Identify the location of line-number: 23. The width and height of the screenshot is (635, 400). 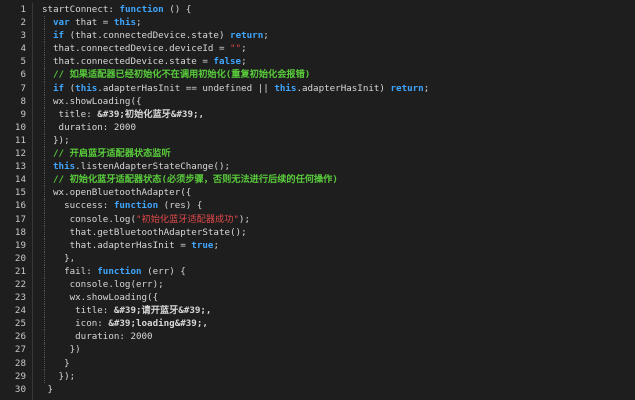
(20, 298).